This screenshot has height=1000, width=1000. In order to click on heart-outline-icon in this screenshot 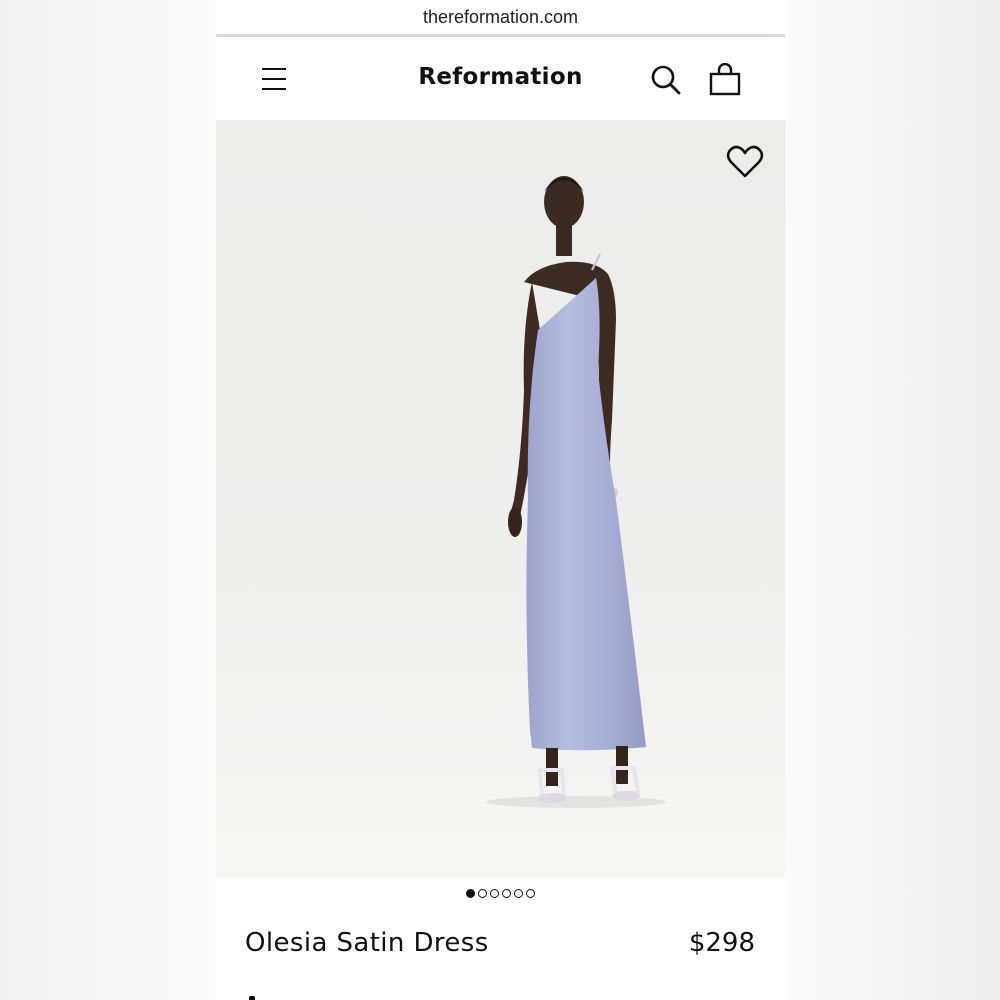, I will do `click(745, 161)`.